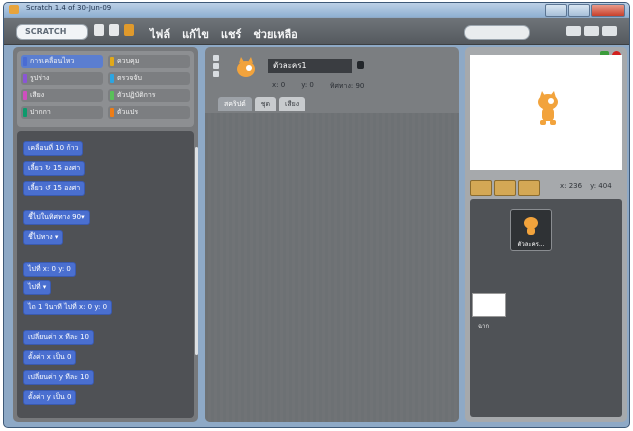 The image size is (633, 431). Describe the element at coordinates (347, 86) in the screenshot. I see `sprite-direction: ทิศทาง: 90` at that location.